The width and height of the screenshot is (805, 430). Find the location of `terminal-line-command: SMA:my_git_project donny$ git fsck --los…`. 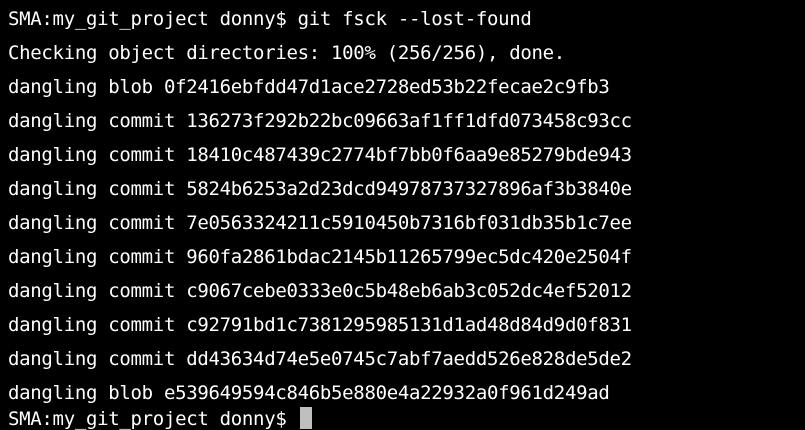

terminal-line-command: SMA:my_git_project donny$ git fsck --los… is located at coordinates (270, 19).